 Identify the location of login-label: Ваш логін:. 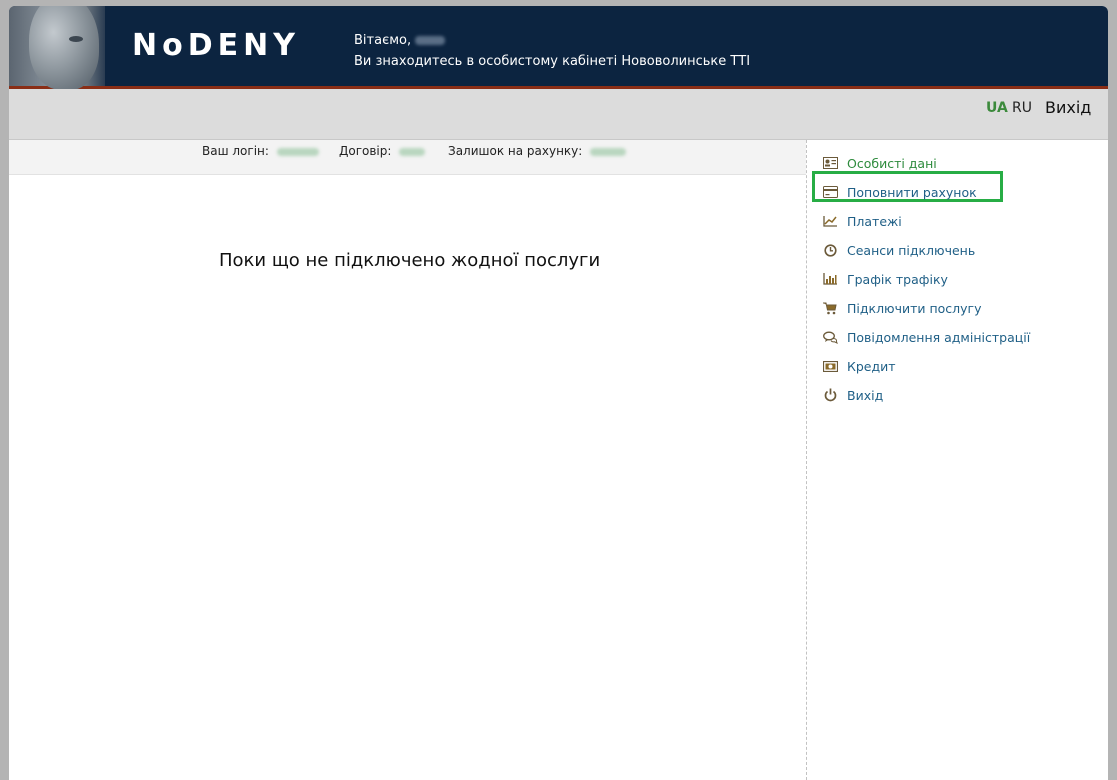
(235, 151).